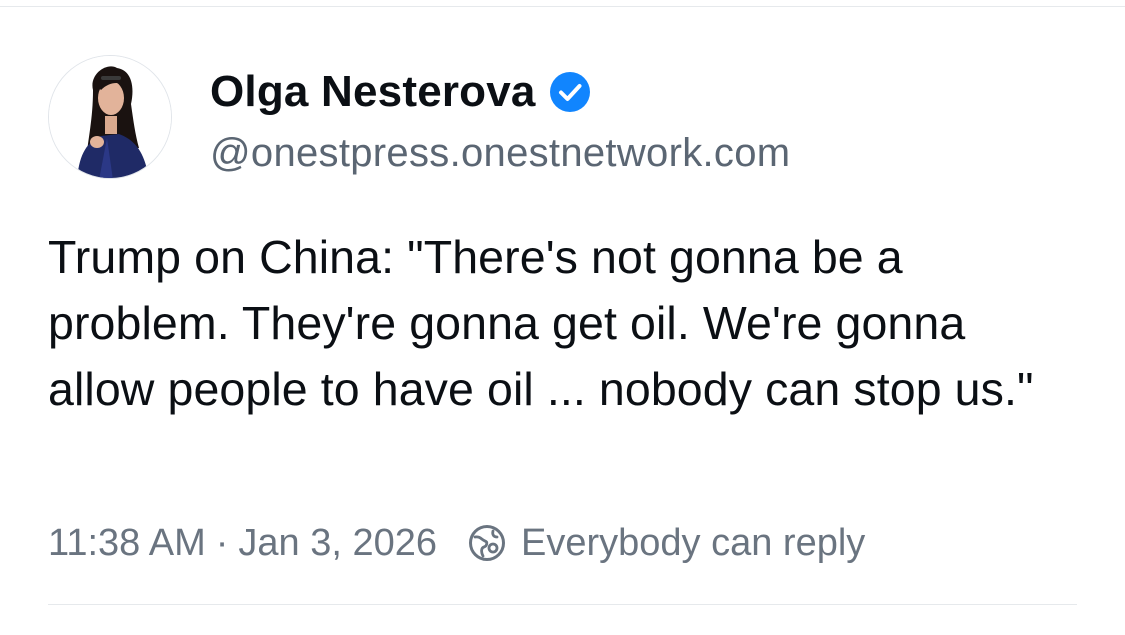  I want to click on post-date: Jan 3, 2026, so click(337, 543).